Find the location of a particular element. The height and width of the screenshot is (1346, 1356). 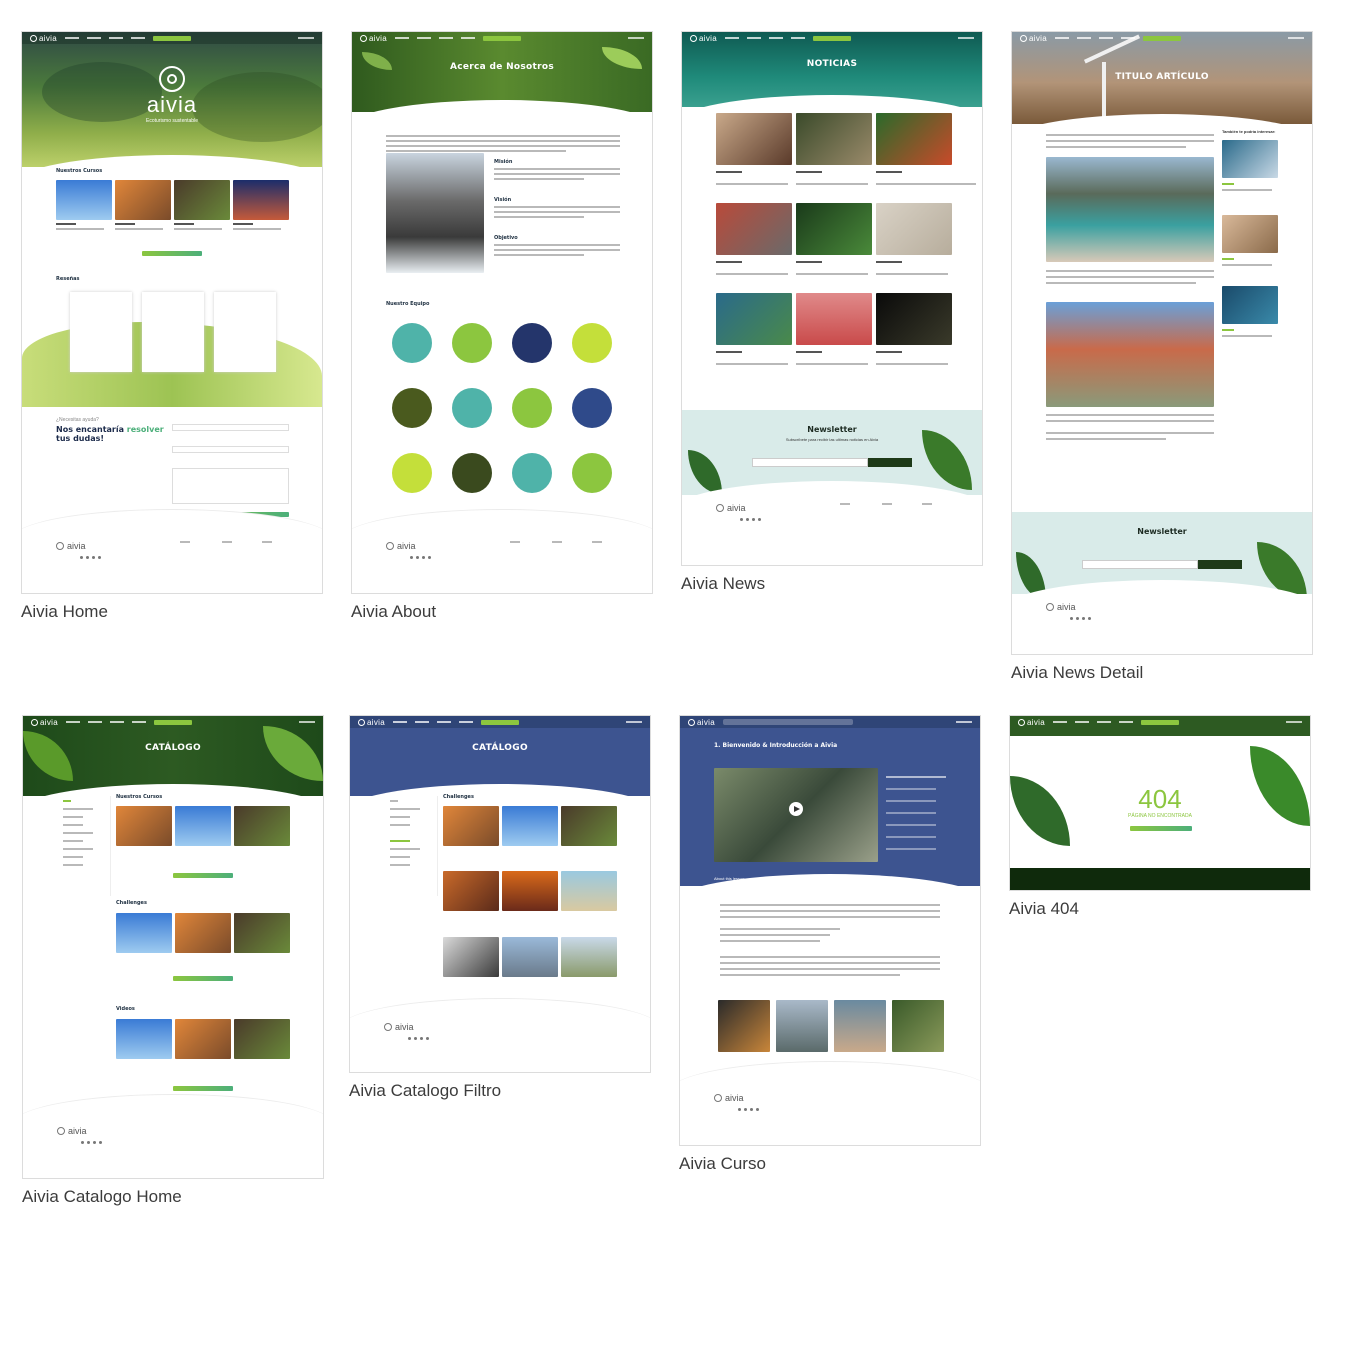

catalog-filter-hero-title: CATÁLOGO is located at coordinates (500, 748).